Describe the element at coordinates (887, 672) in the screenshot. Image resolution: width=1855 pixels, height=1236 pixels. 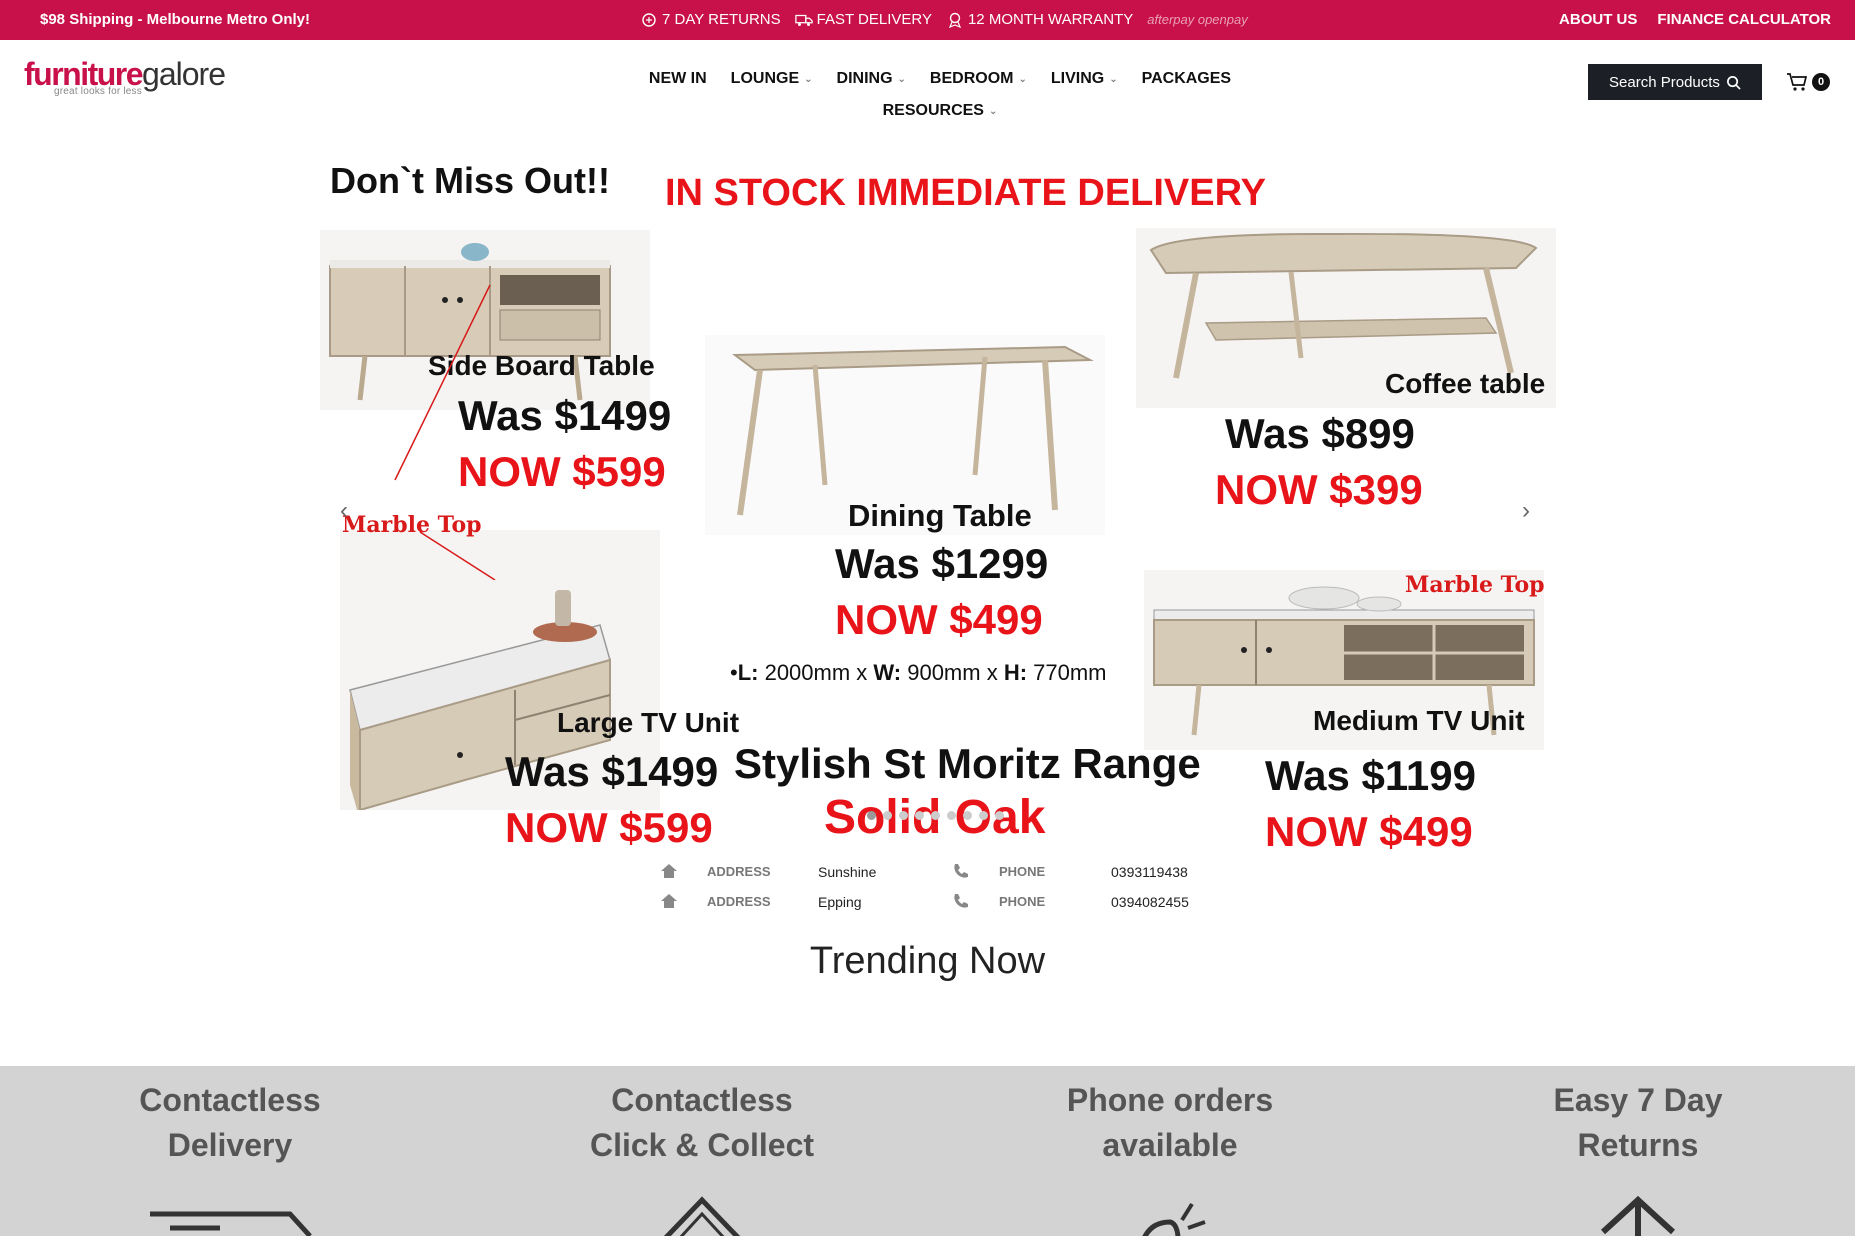
I see `dim-w-label: W:` at that location.